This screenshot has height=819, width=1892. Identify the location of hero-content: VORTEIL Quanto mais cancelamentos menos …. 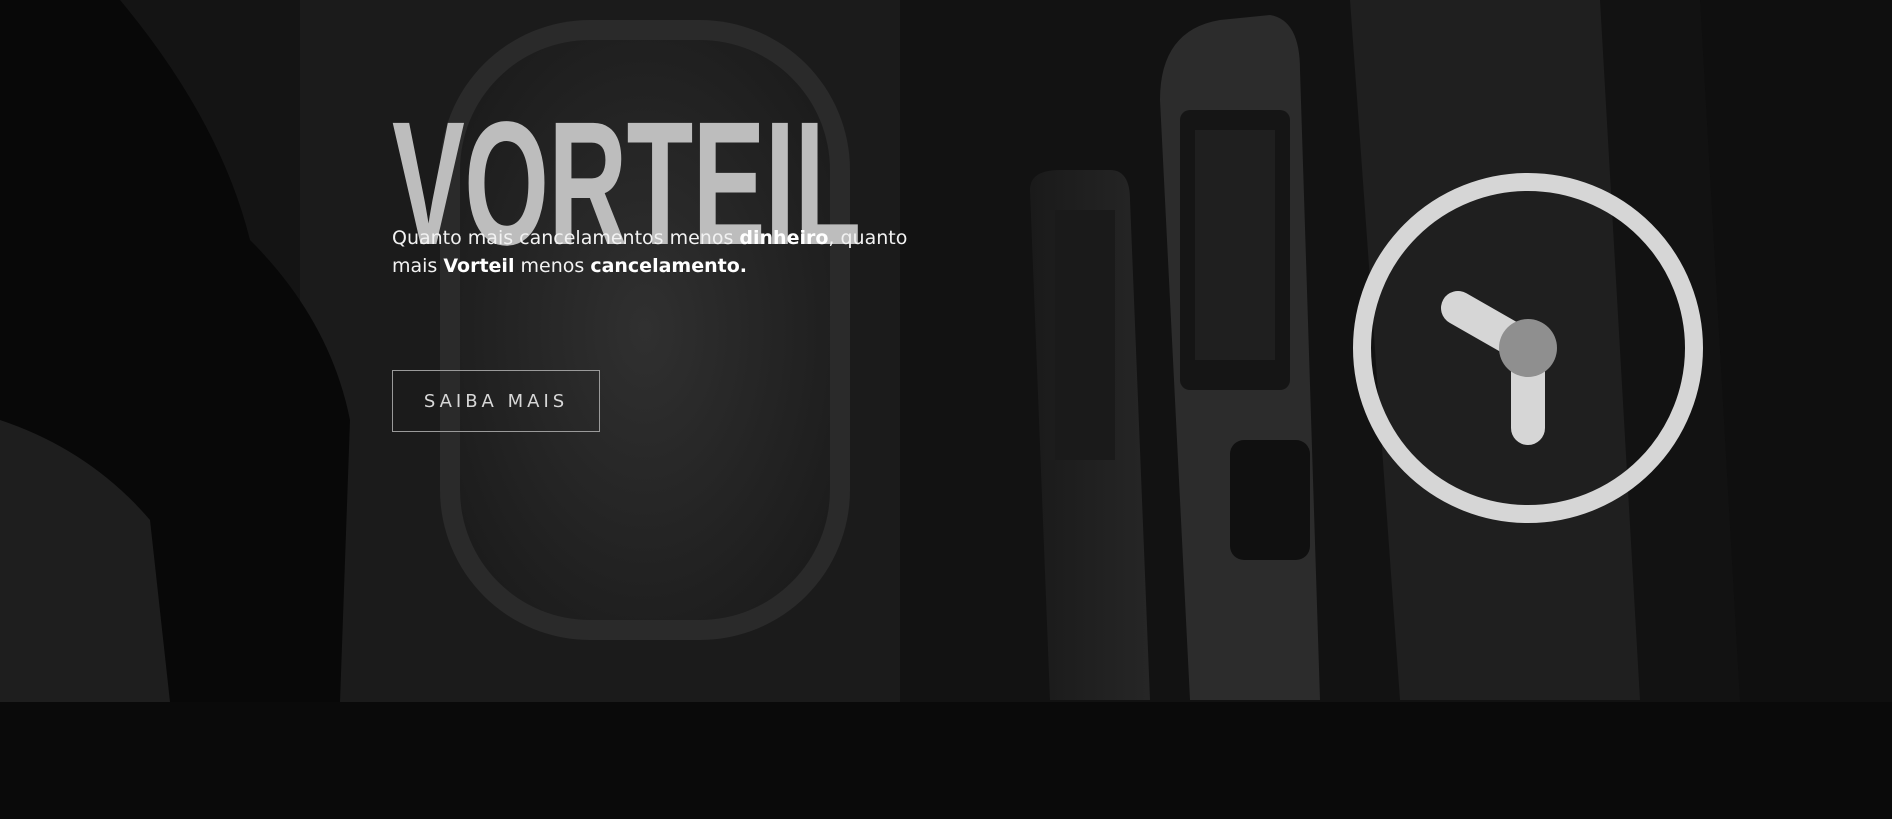
(672, 264).